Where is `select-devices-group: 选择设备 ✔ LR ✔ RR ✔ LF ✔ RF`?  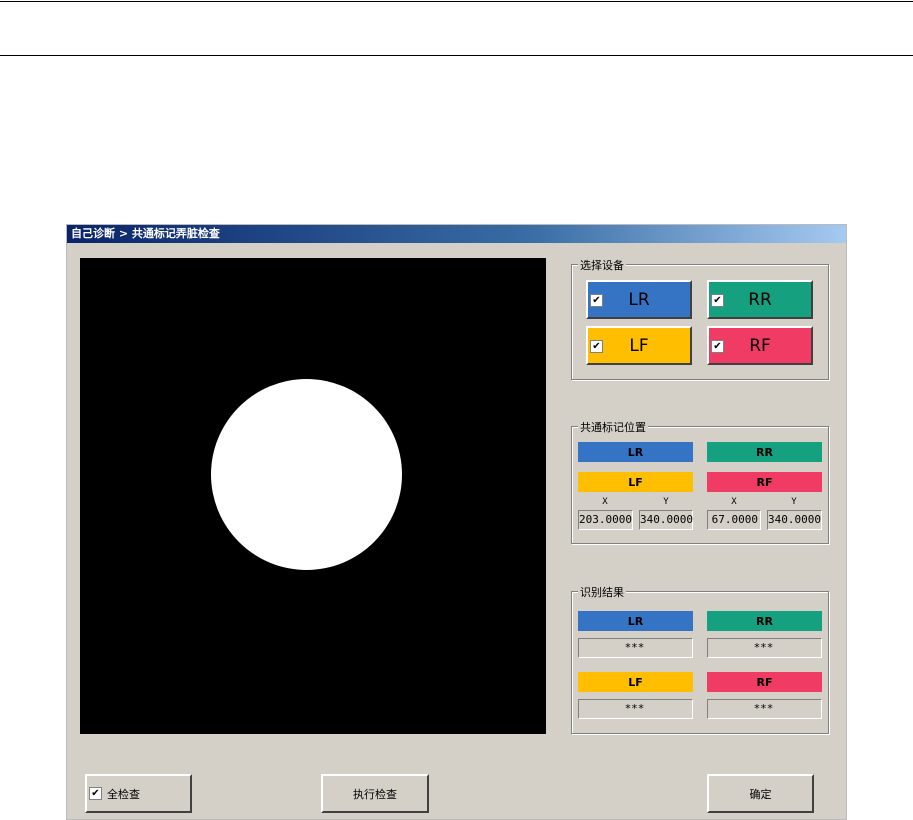 select-devices-group: 选择设备 ✔ LR ✔ RR ✔ LF ✔ RF is located at coordinates (700, 318).